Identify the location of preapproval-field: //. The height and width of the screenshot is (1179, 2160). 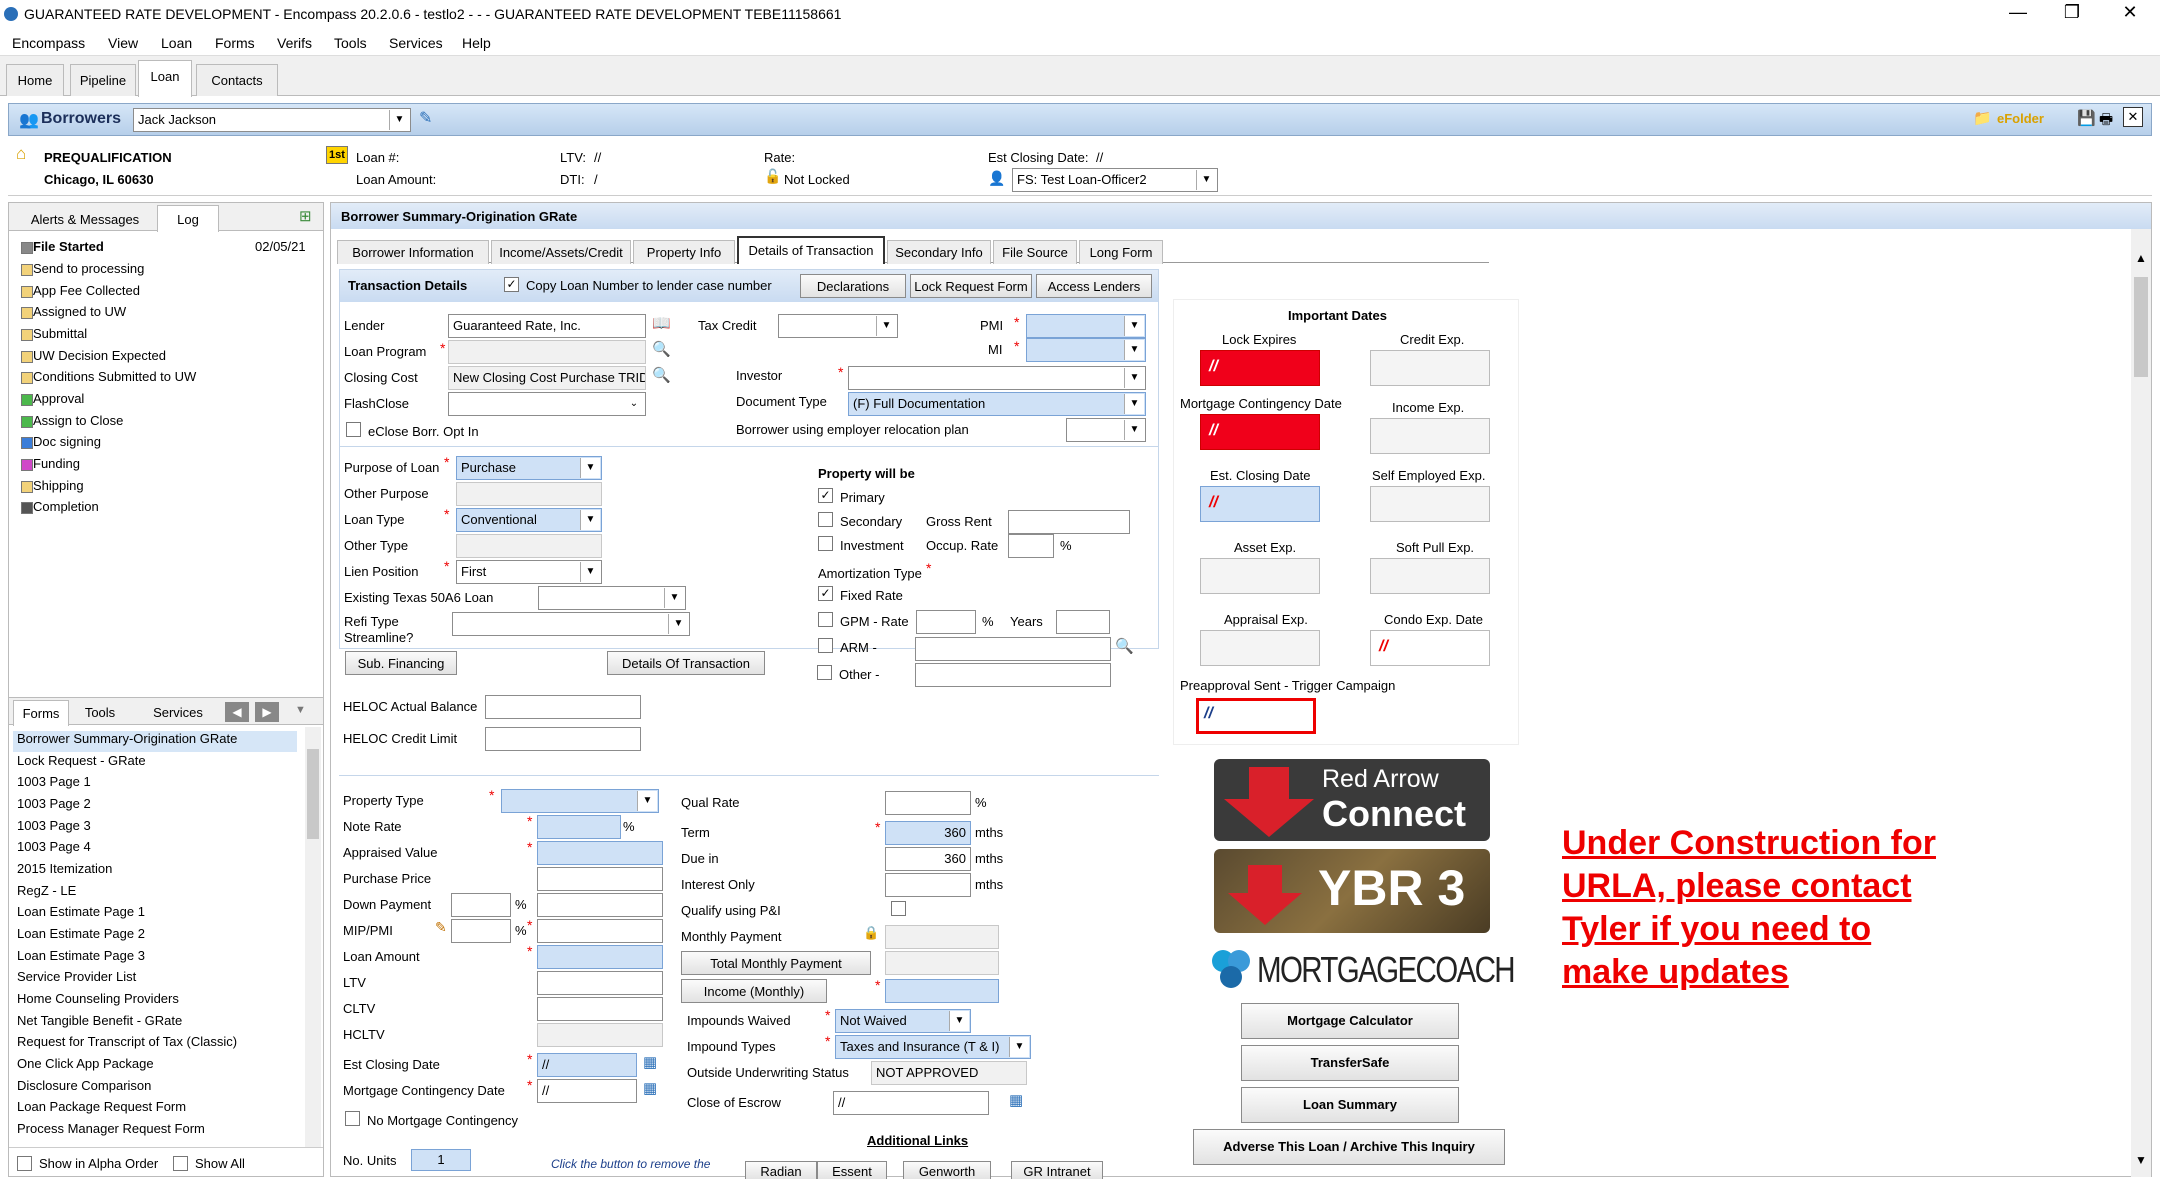
(1256, 716).